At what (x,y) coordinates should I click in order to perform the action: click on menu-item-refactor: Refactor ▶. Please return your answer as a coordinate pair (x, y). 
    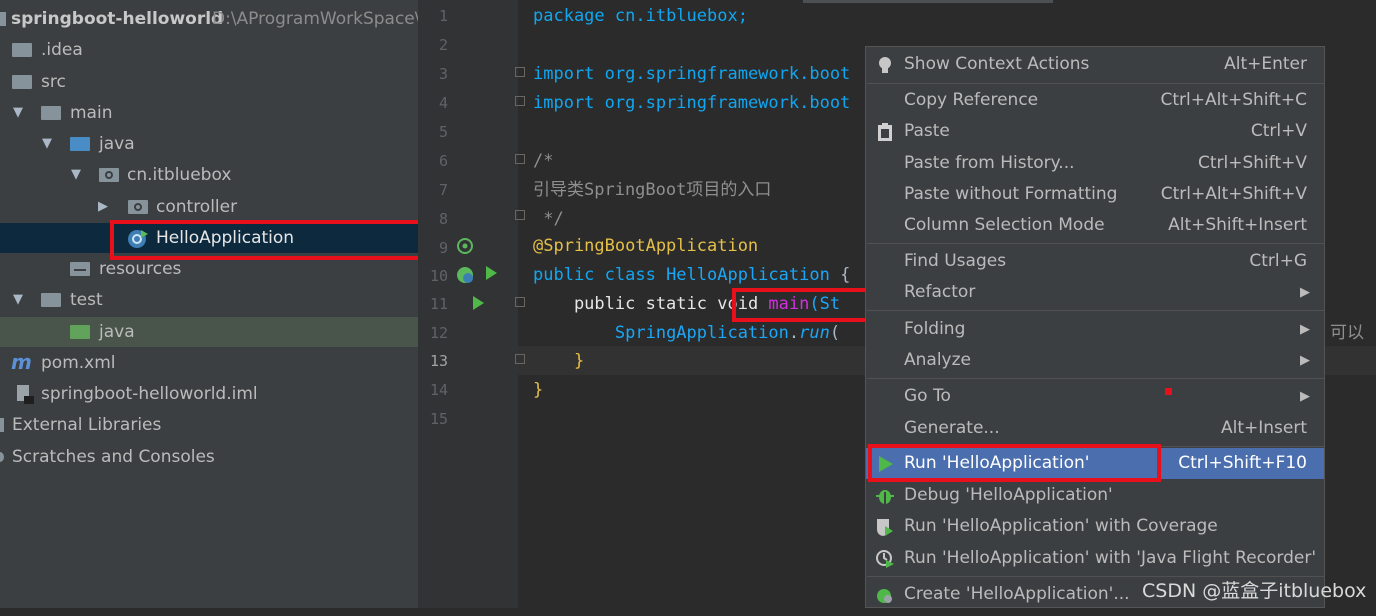
    Looking at the image, I should click on (1095, 292).